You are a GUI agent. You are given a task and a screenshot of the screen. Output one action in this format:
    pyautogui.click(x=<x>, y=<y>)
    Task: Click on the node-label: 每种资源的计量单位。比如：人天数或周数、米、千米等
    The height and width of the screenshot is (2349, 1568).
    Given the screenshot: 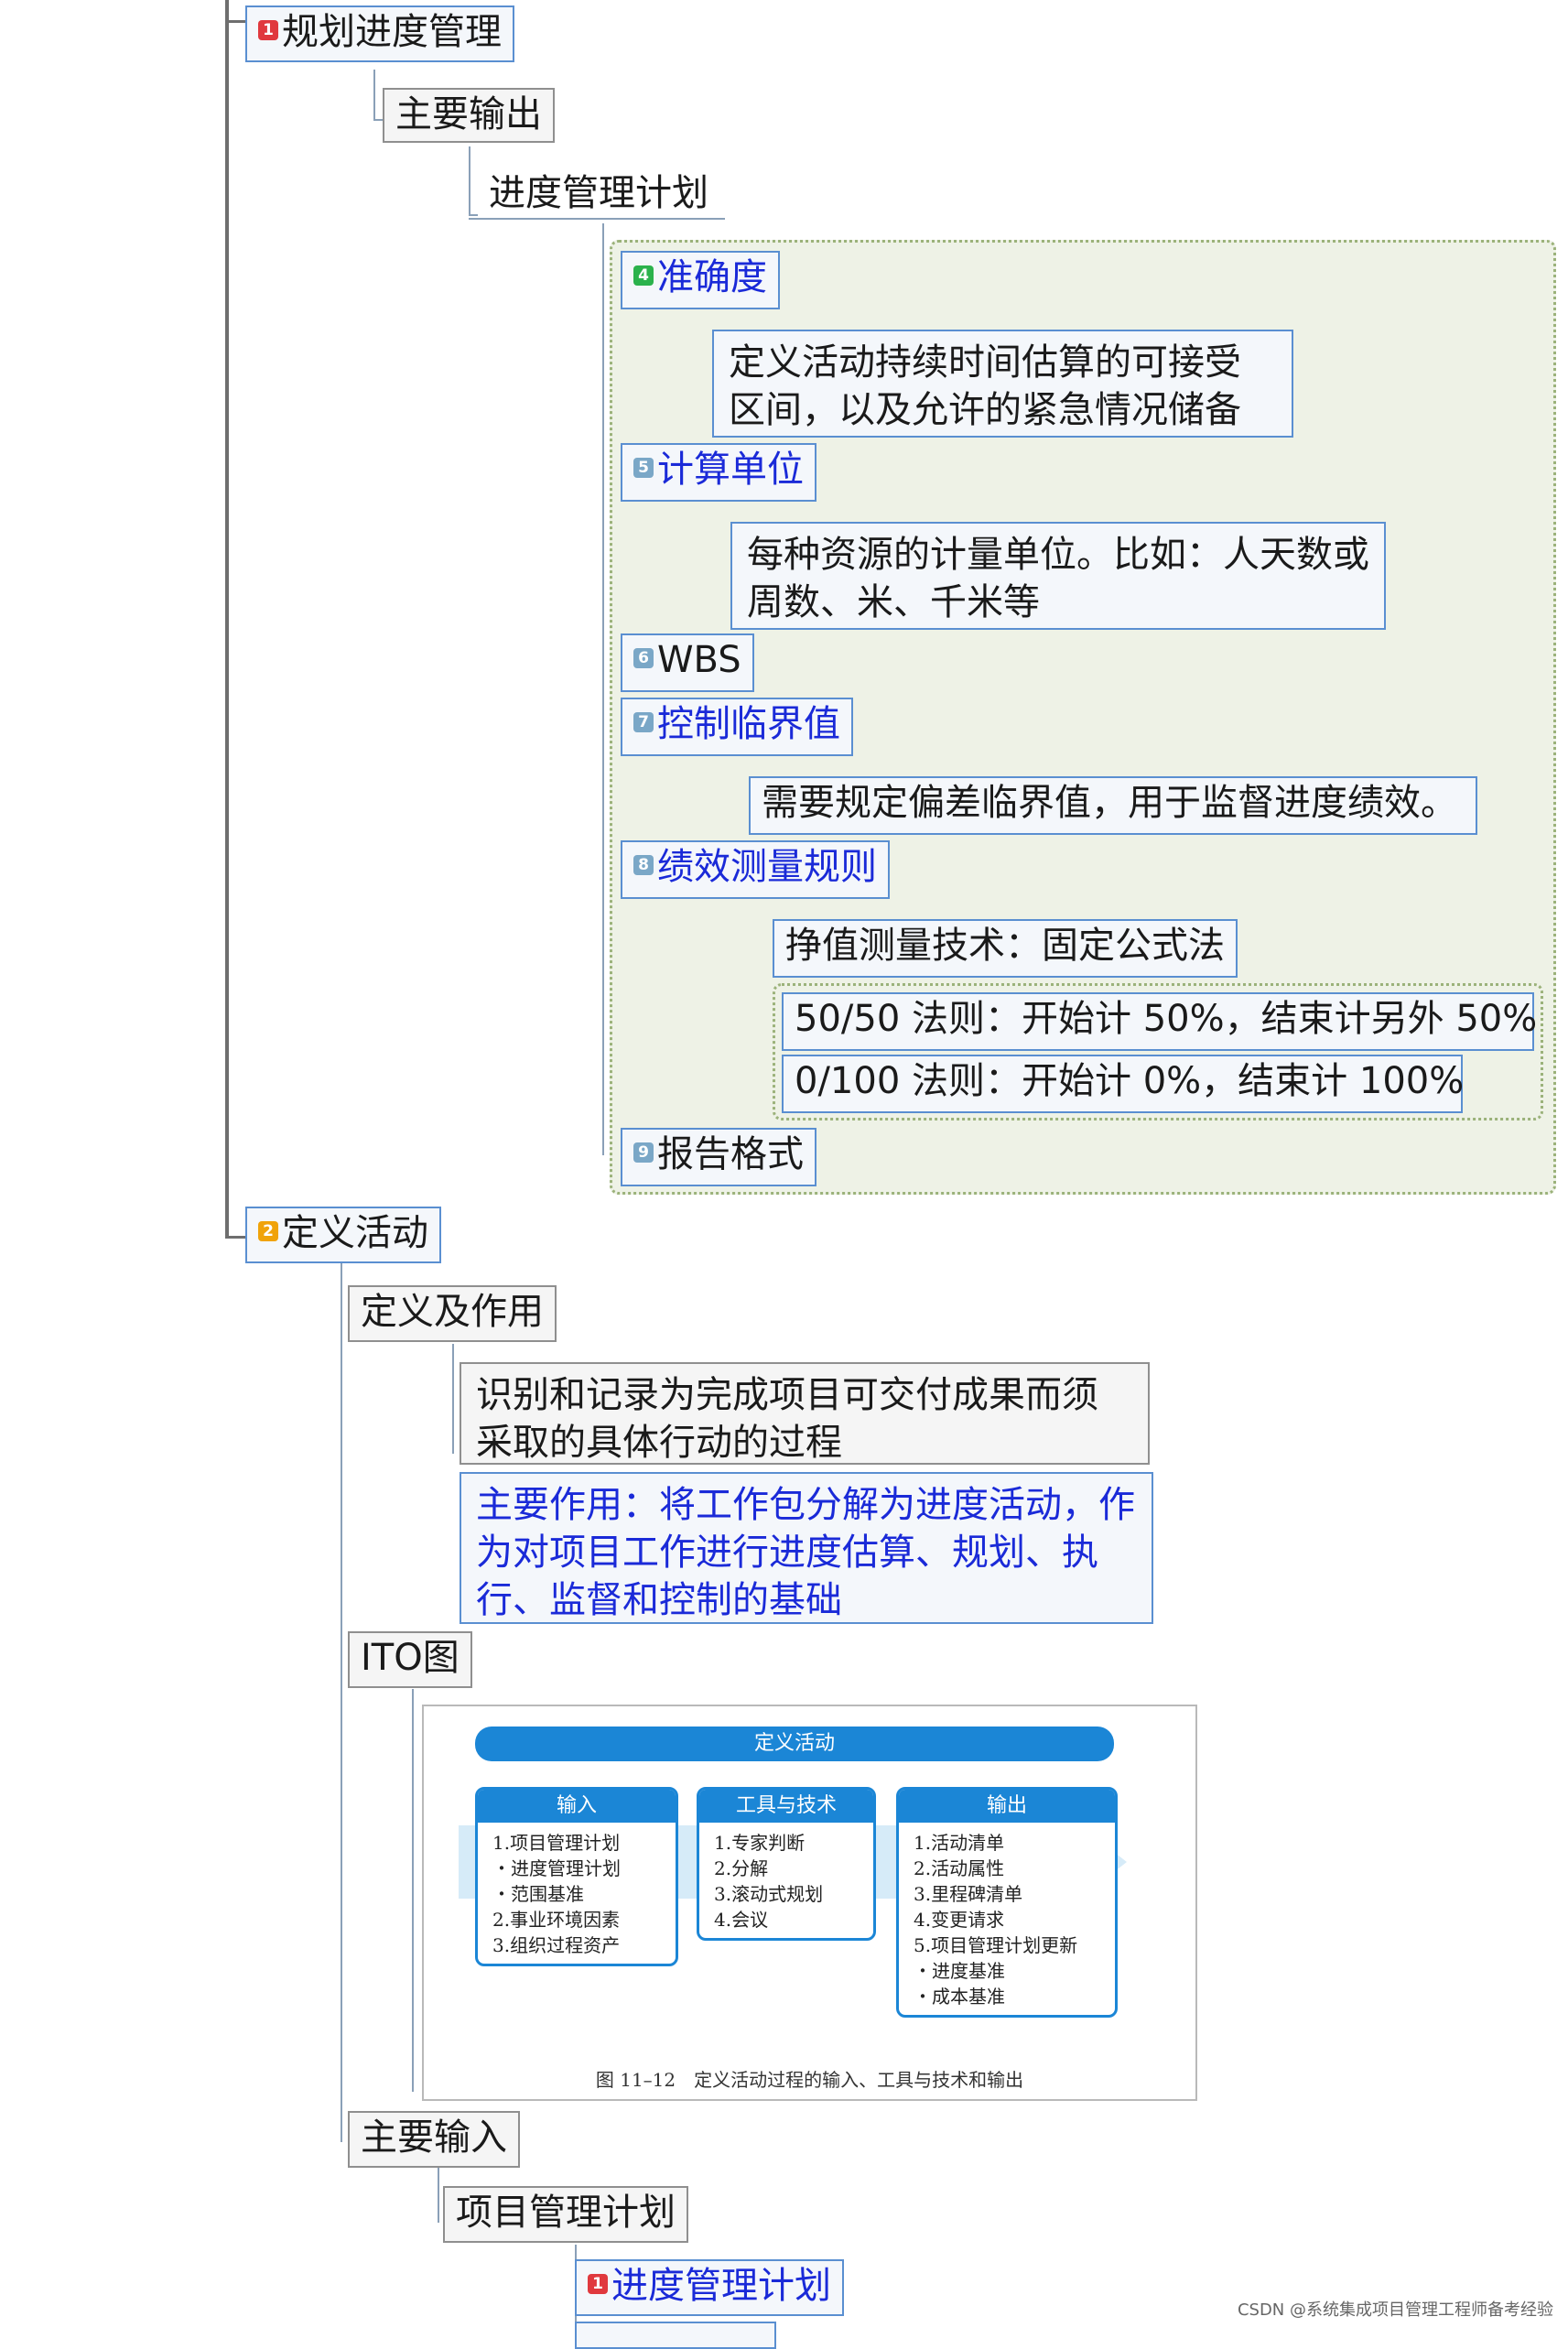 What is the action you would take?
    pyautogui.click(x=1058, y=579)
    